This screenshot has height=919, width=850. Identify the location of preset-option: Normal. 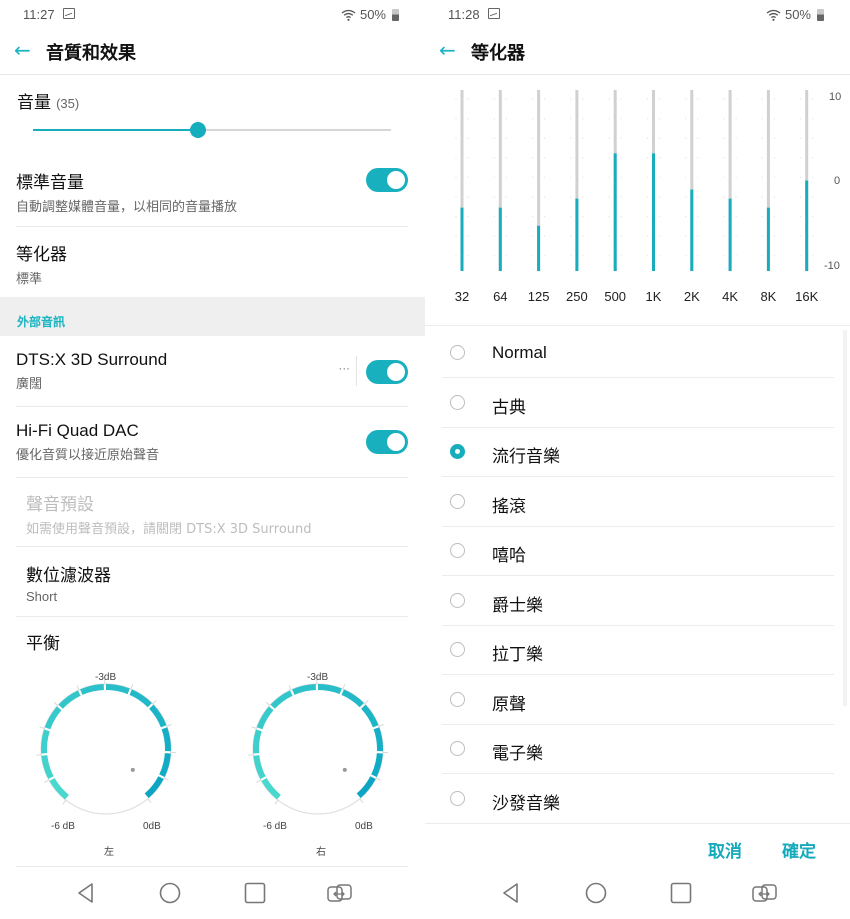
(638, 353).